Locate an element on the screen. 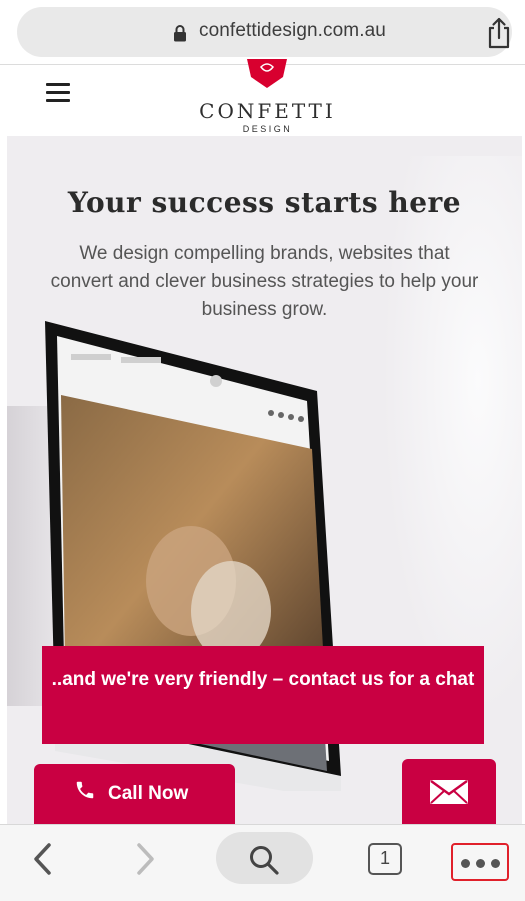  browser-address-area: confettidesign.com.au is located at coordinates (262, 32).